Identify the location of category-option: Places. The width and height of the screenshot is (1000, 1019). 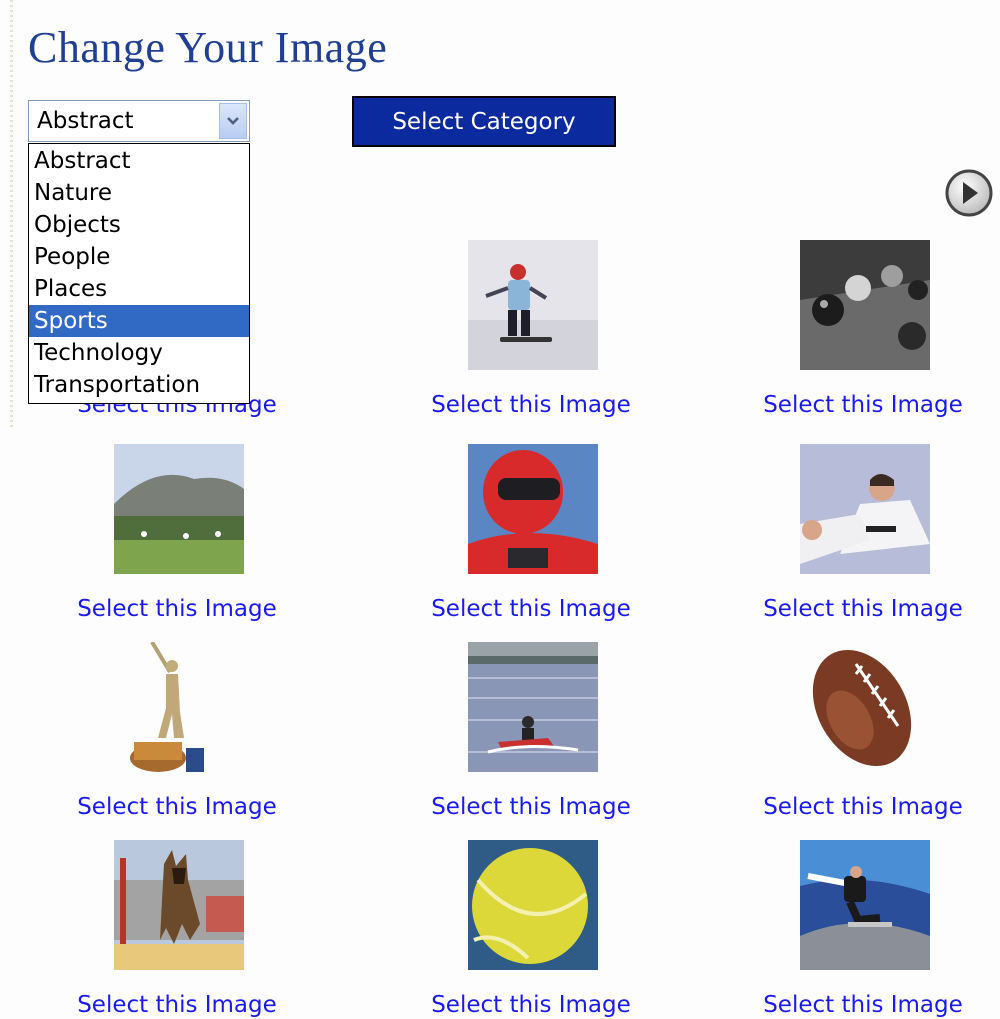
(139, 289).